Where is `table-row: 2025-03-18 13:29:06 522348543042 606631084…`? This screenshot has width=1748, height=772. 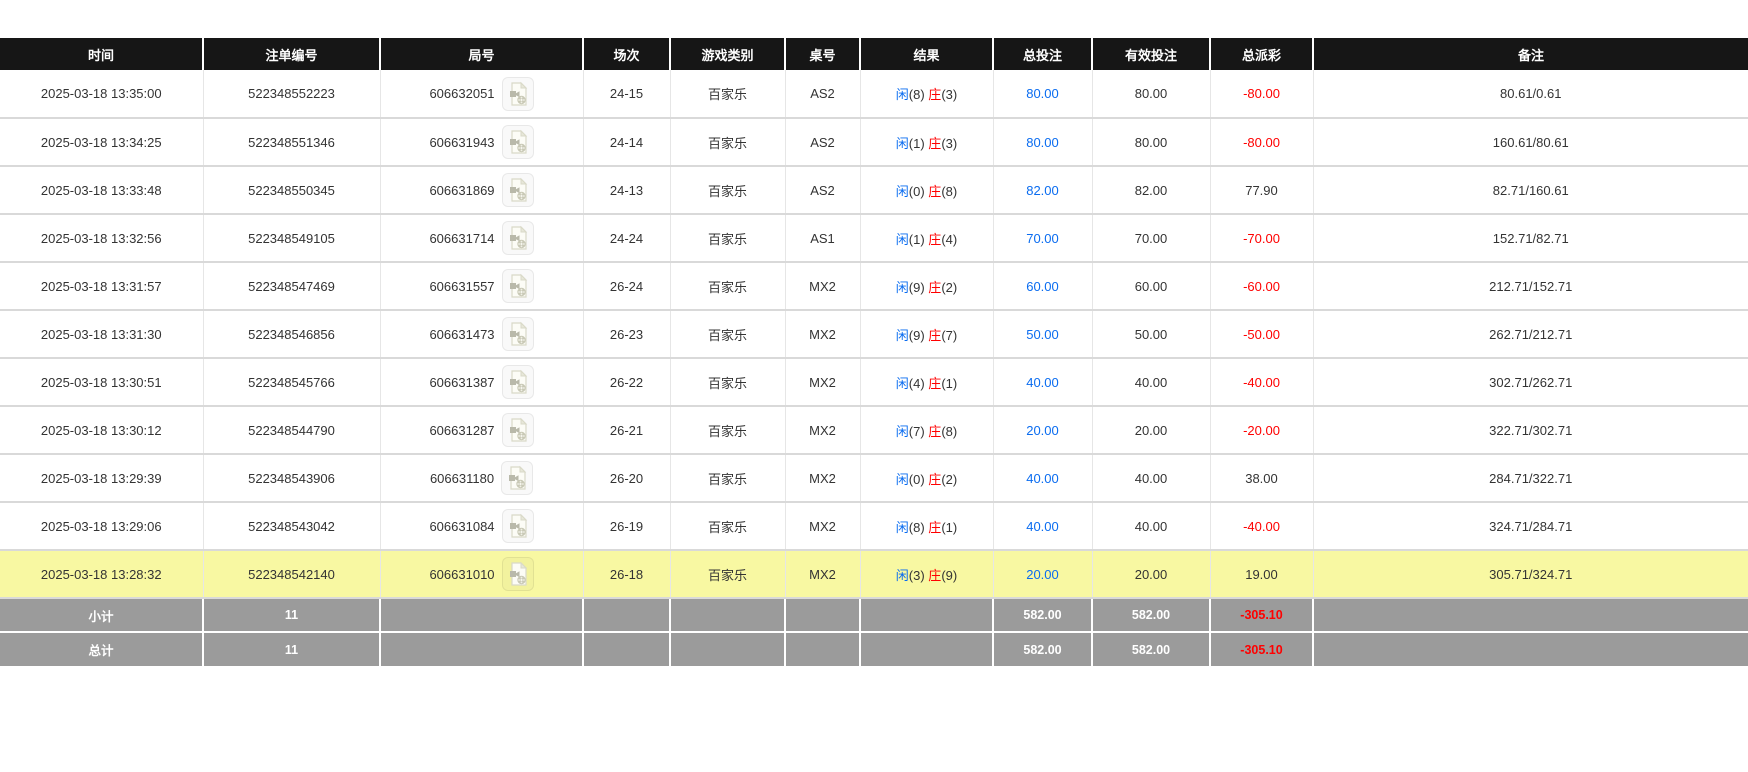
table-row: 2025-03-18 13:29:06 522348543042 606631084… is located at coordinates (874, 526).